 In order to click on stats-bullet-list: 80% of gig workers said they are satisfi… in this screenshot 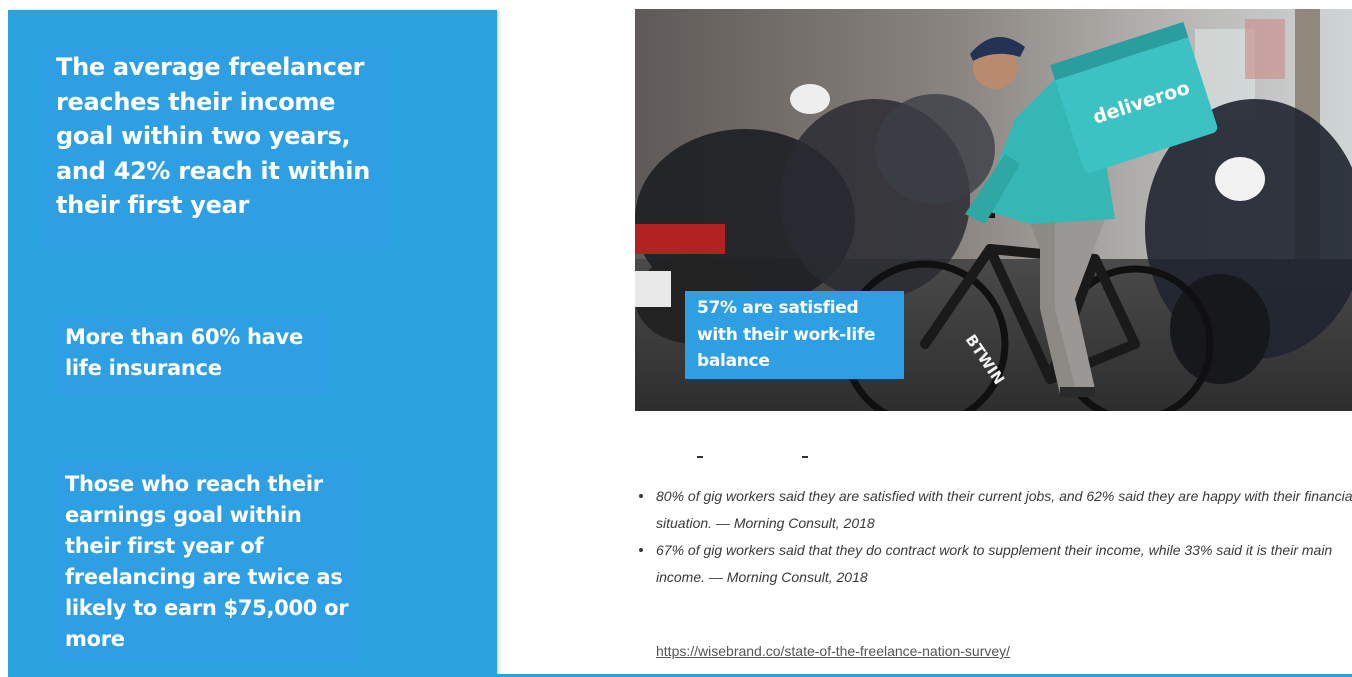, I will do `click(994, 537)`.